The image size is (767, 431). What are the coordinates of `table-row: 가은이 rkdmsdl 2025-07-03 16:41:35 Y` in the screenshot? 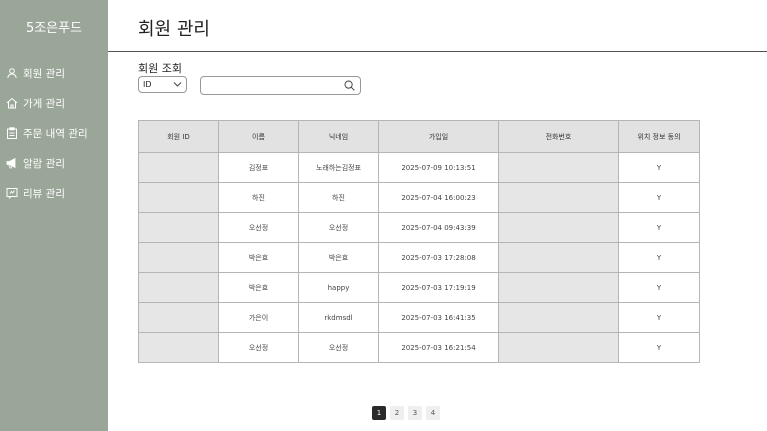 It's located at (419, 317).